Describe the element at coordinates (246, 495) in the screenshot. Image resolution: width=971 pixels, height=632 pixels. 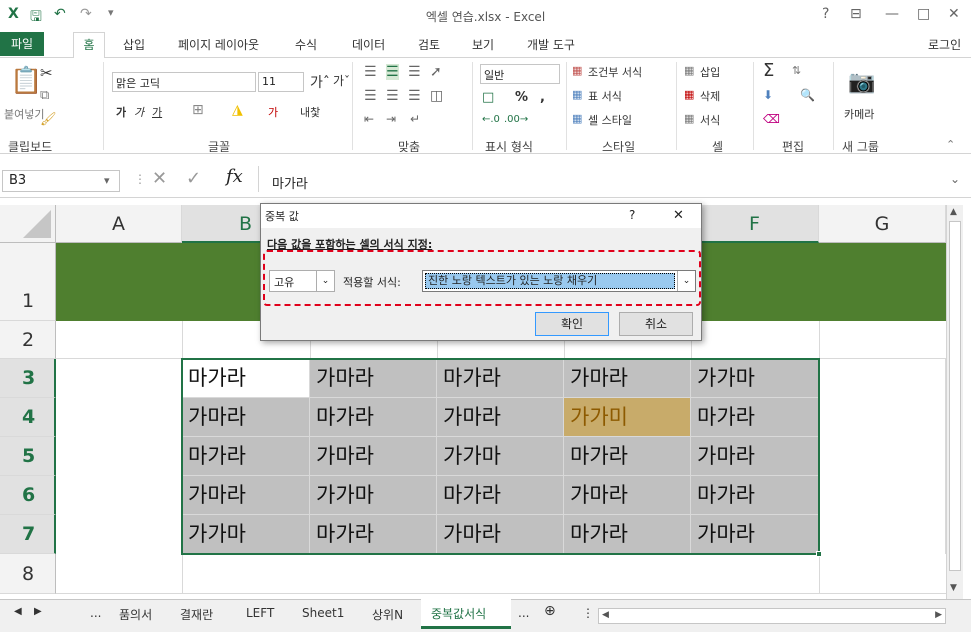
I see `cell-b6: 가마라` at that location.